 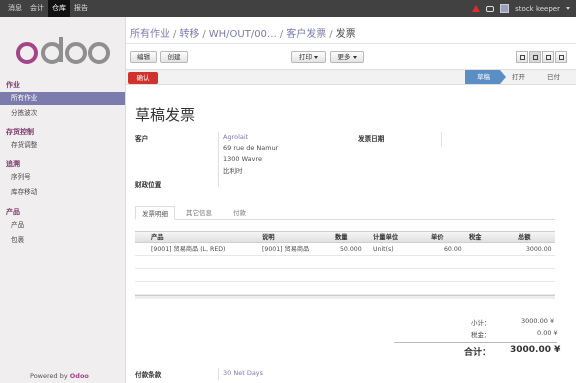 I want to click on graph-view-icon, so click(x=561, y=57).